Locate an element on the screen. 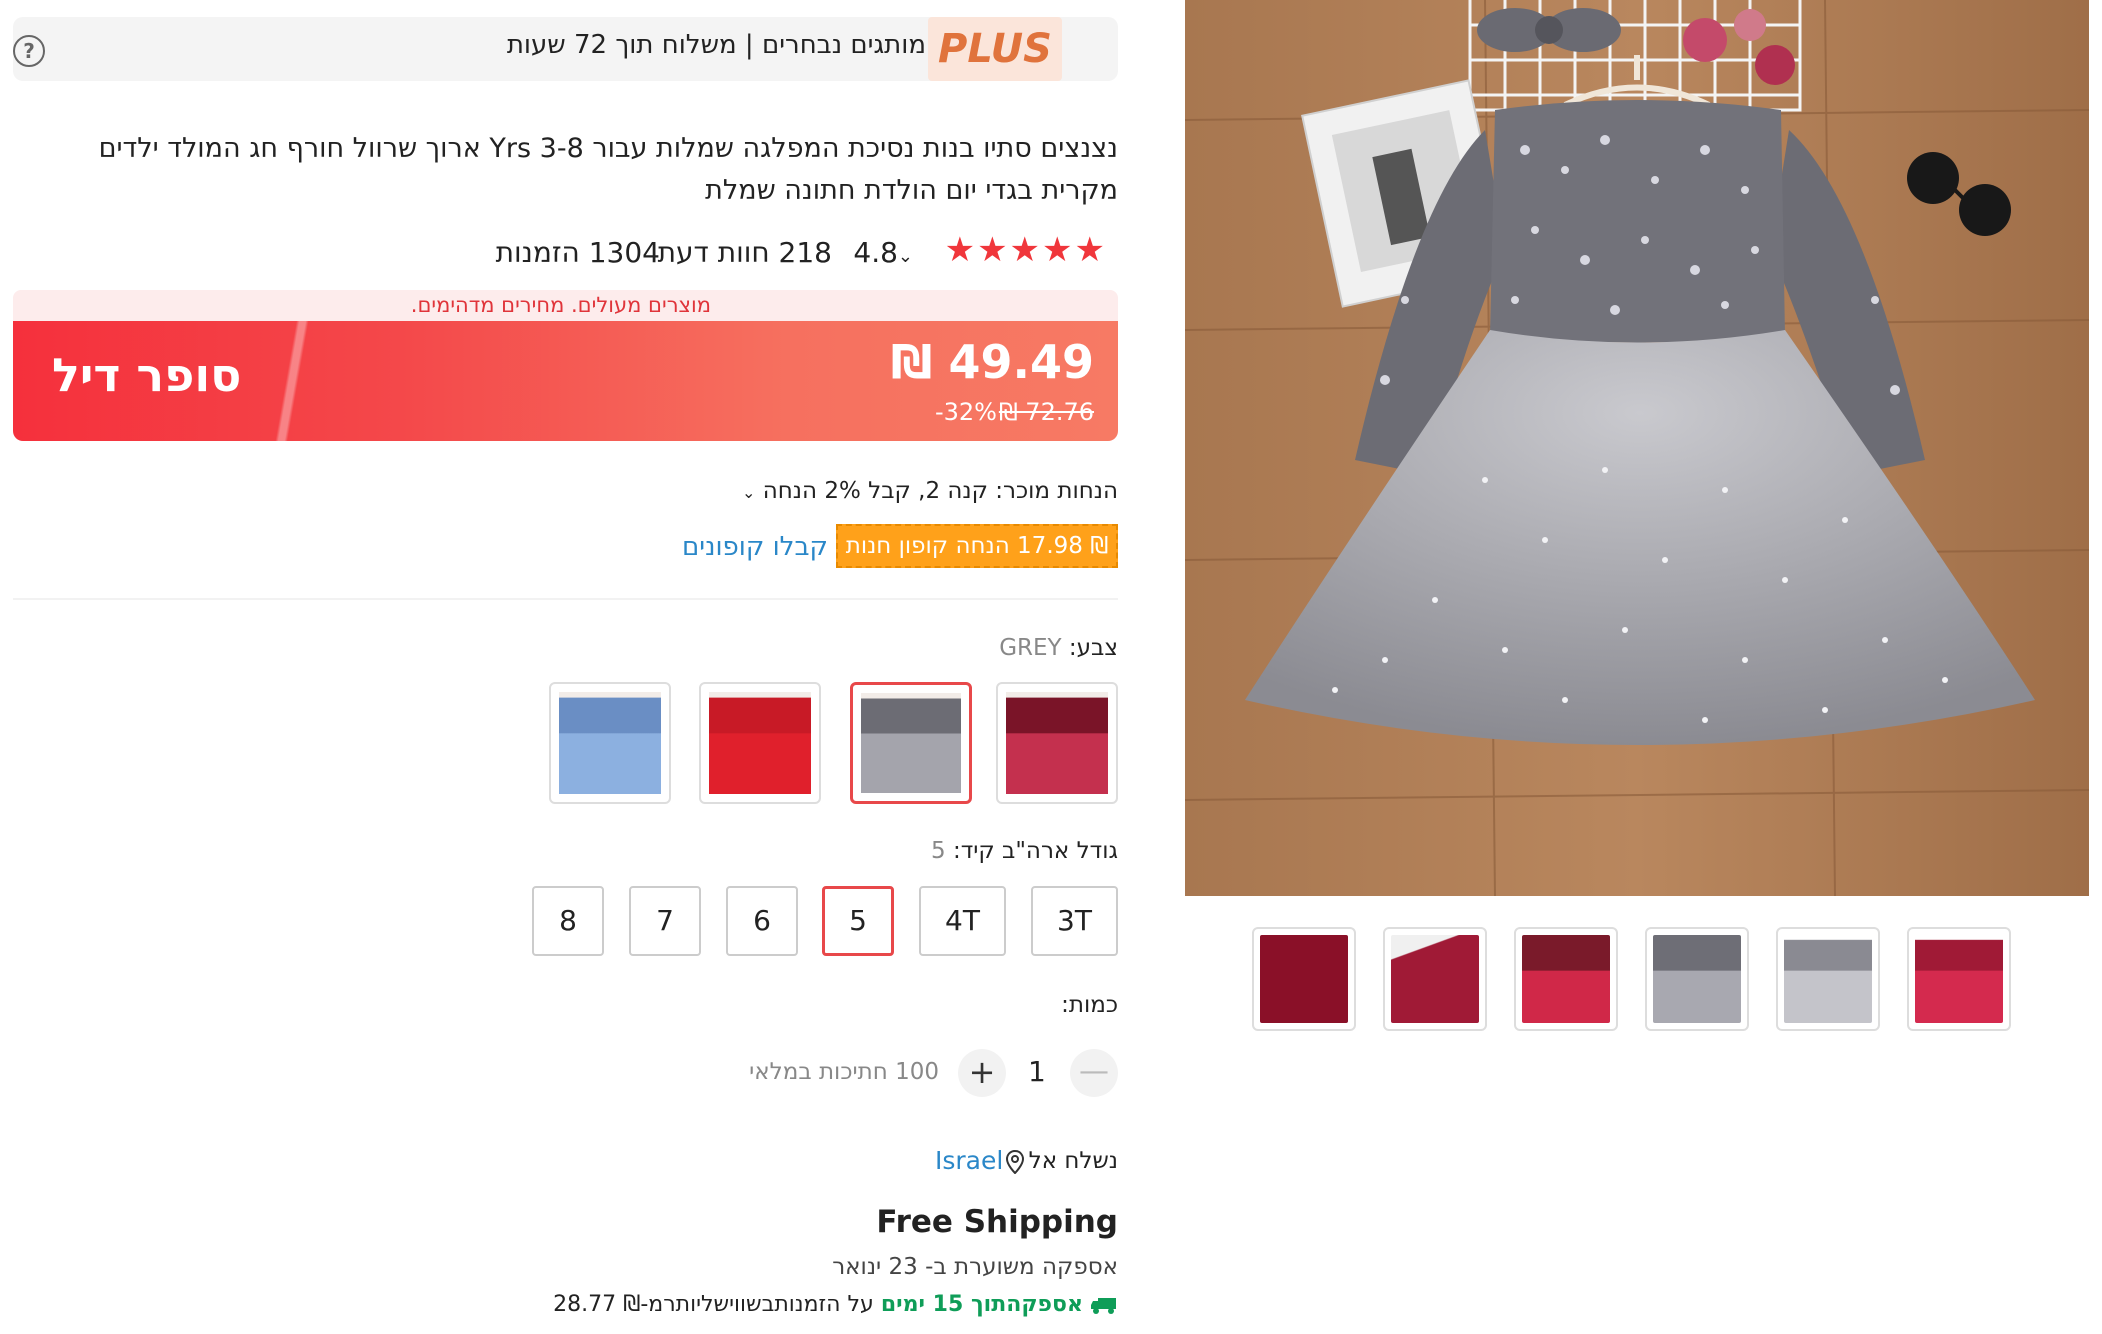  estimated-delivery: אספקה משוערת ב- 23 ינואר is located at coordinates (975, 1267).